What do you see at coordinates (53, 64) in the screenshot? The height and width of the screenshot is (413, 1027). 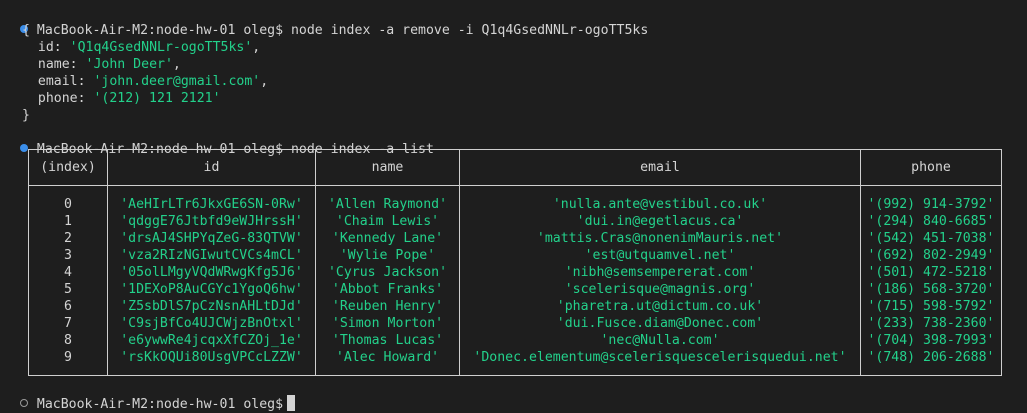 I see `field-key: name` at bounding box center [53, 64].